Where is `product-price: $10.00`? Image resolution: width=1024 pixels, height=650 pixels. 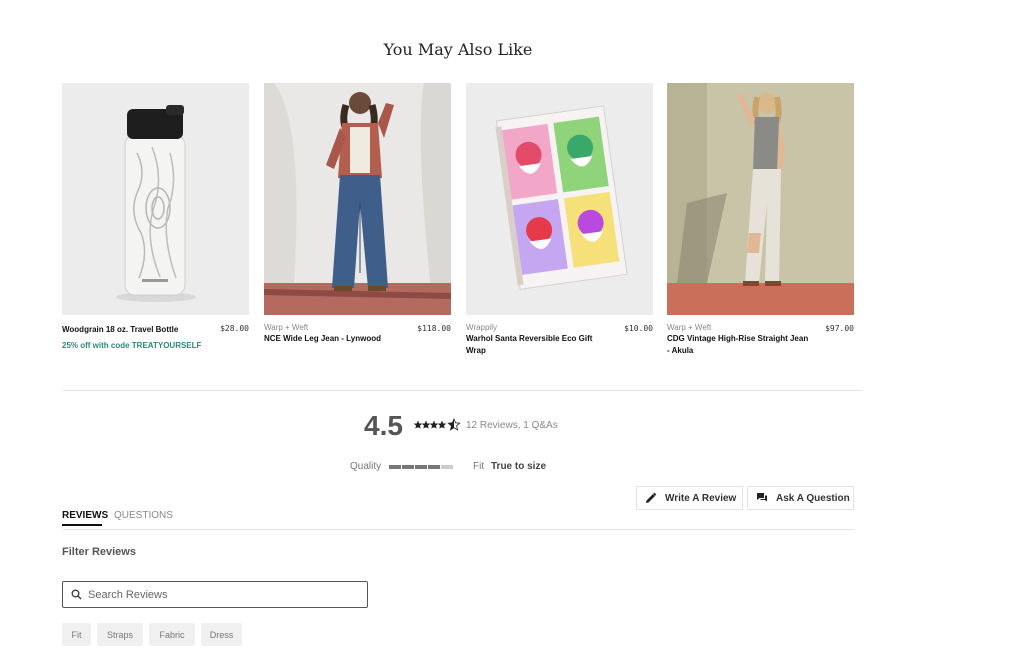 product-price: $10.00 is located at coordinates (638, 328).